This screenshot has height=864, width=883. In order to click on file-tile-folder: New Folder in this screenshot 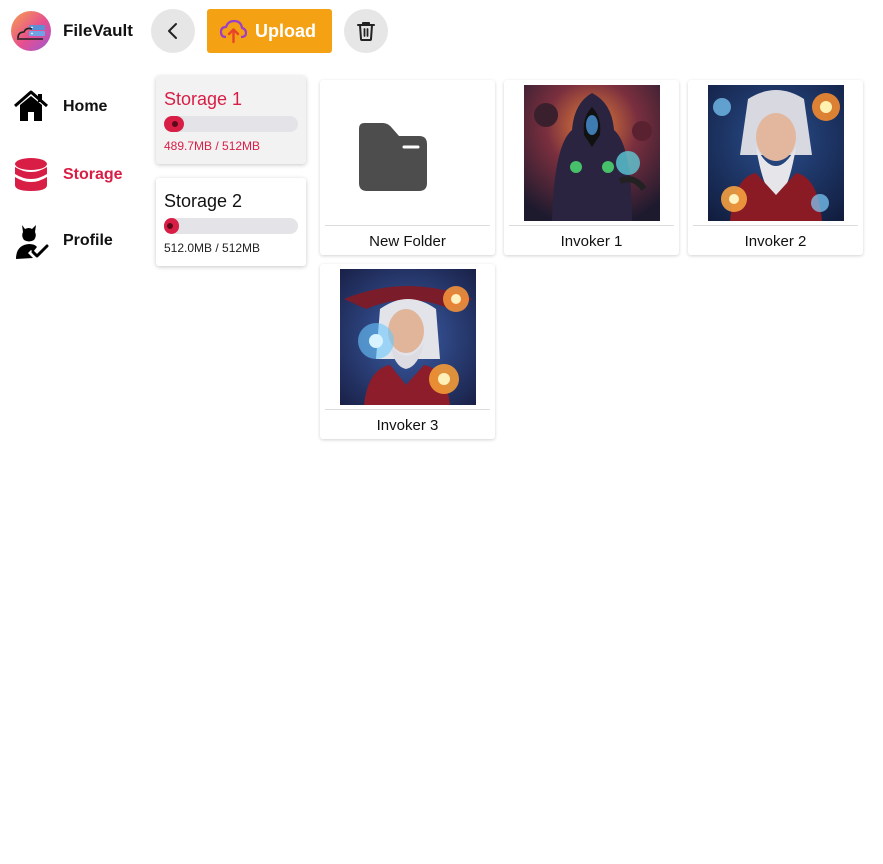, I will do `click(407, 167)`.